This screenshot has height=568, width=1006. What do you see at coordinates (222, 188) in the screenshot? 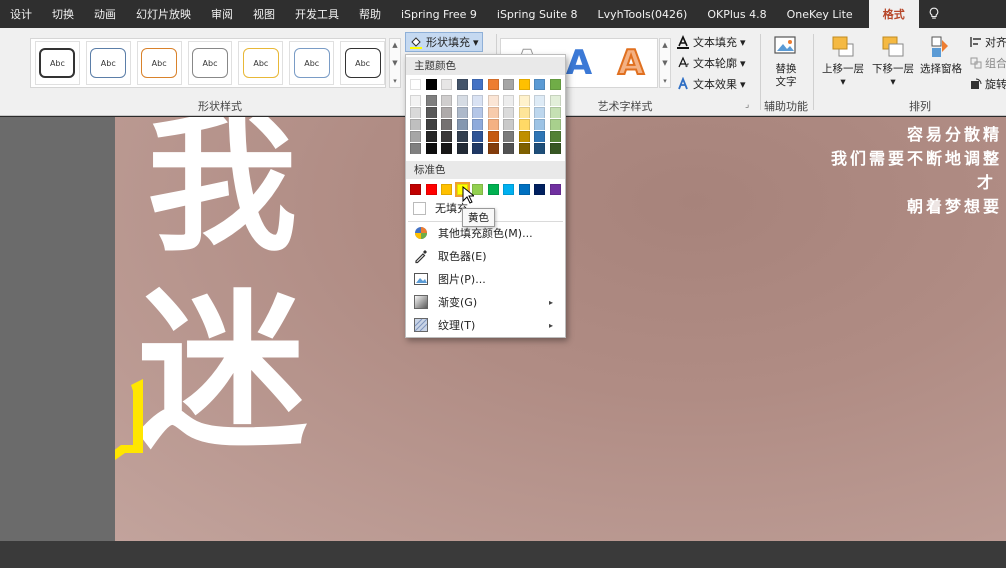
I see `slide-char-wo: 我` at bounding box center [222, 188].